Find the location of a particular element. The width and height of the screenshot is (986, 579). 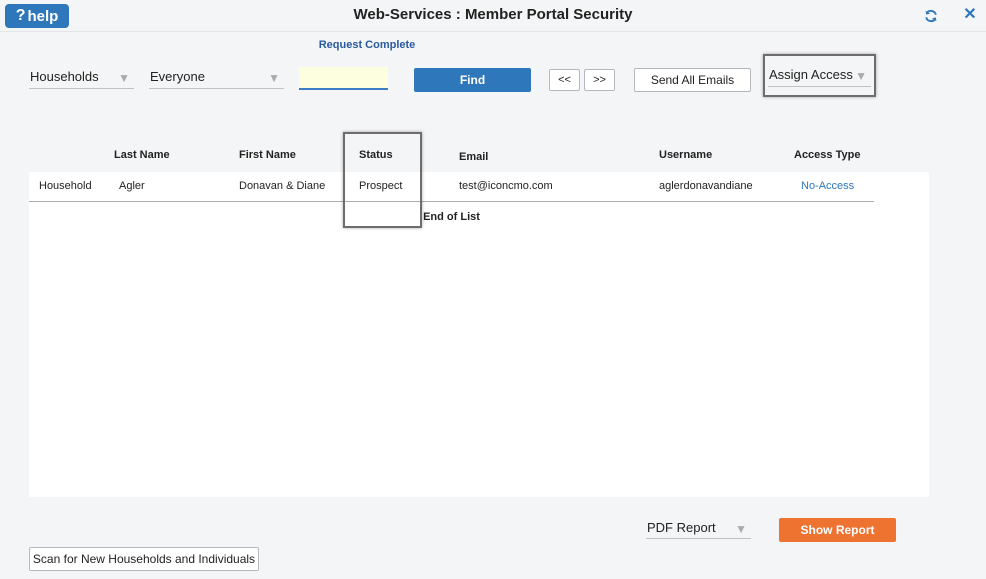

column-header-email: Email is located at coordinates (473, 157).